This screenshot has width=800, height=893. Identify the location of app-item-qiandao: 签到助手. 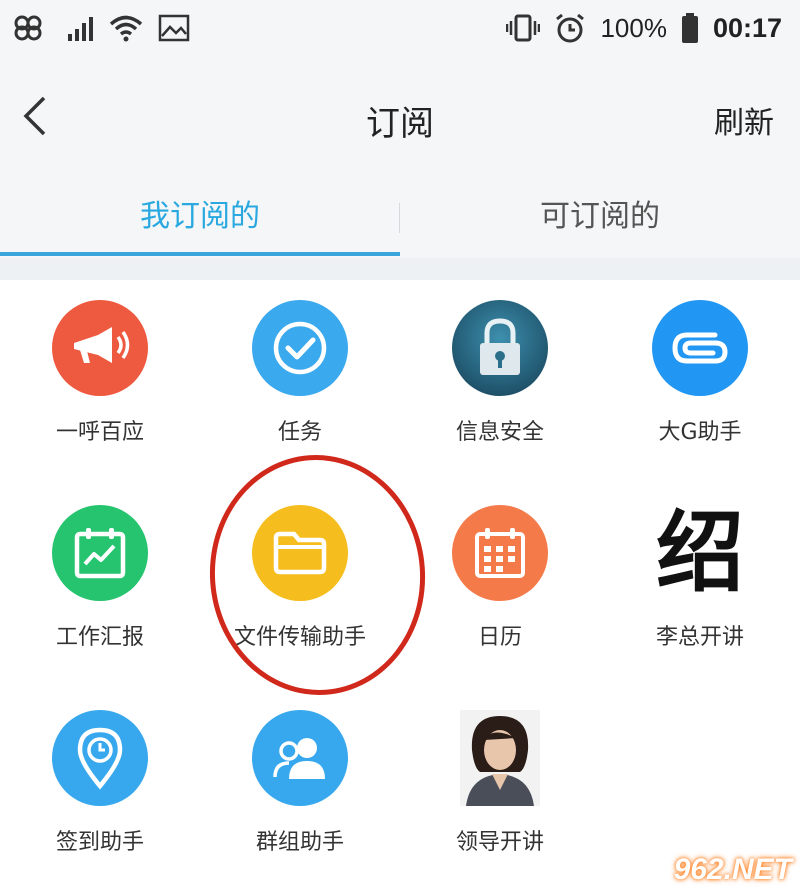
(100, 790).